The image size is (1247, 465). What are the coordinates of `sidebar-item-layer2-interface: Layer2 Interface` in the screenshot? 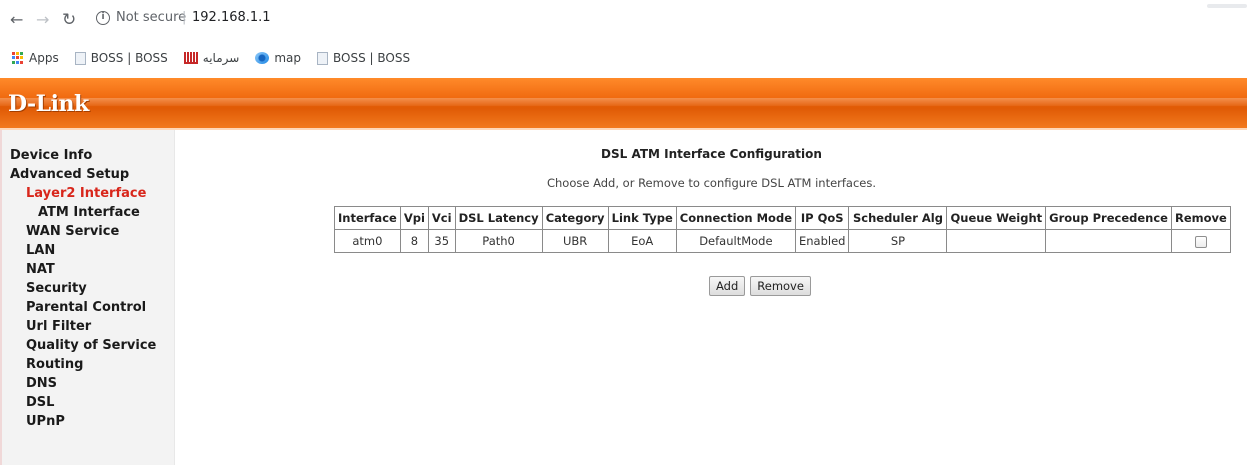 It's located at (87, 193).